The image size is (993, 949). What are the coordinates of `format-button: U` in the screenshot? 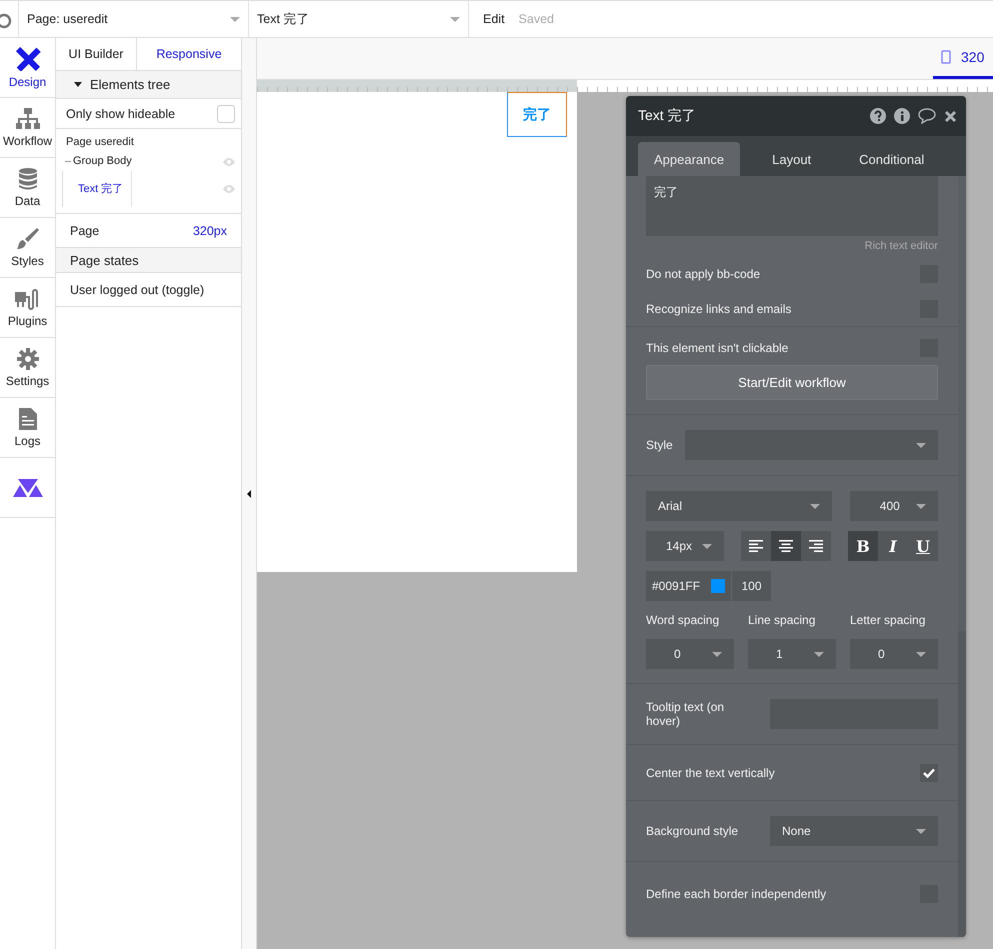 It's located at (923, 546).